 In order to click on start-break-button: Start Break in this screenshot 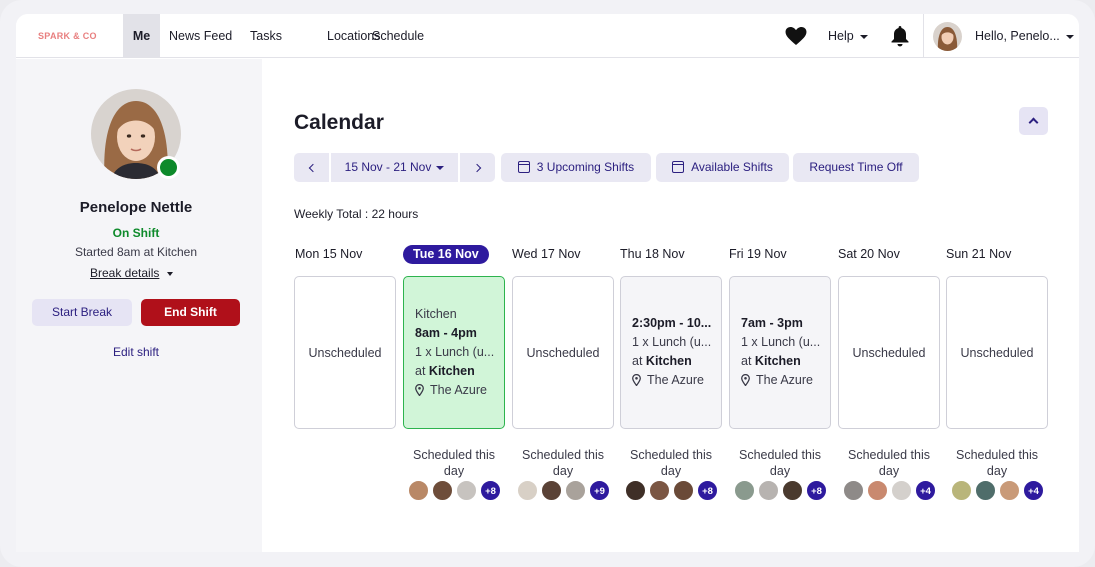, I will do `click(82, 312)`.